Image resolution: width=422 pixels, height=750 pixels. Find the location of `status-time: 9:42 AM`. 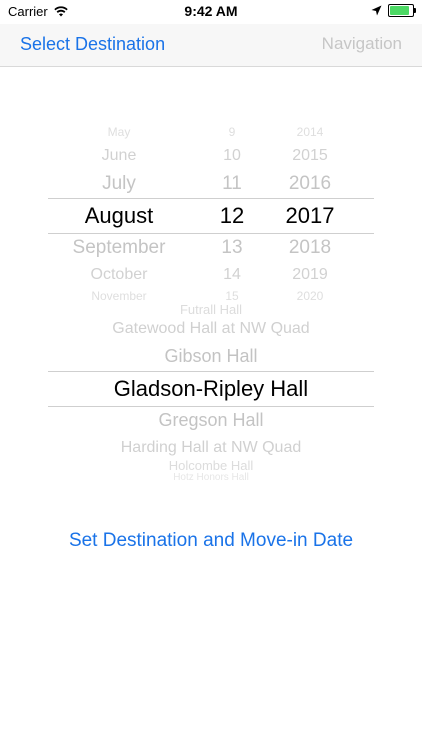

status-time: 9:42 AM is located at coordinates (211, 11).